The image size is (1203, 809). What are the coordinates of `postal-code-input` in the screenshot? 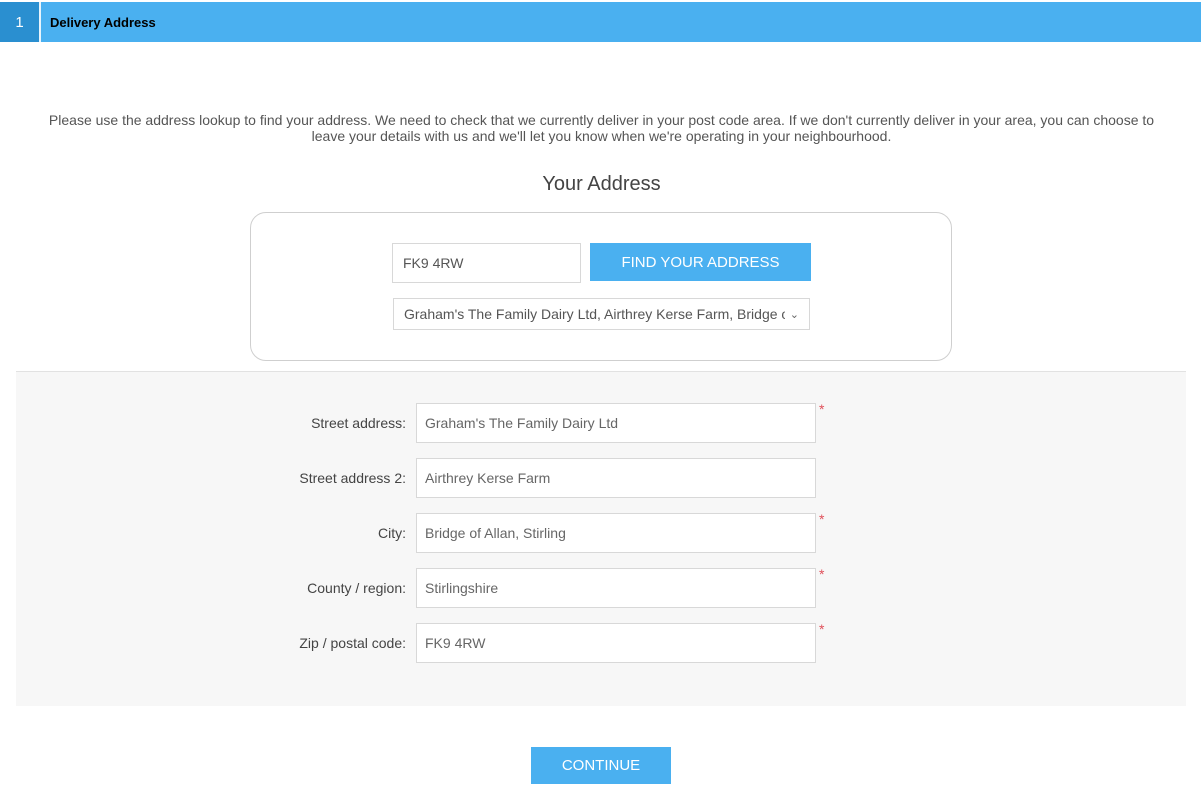 It's located at (616, 643).